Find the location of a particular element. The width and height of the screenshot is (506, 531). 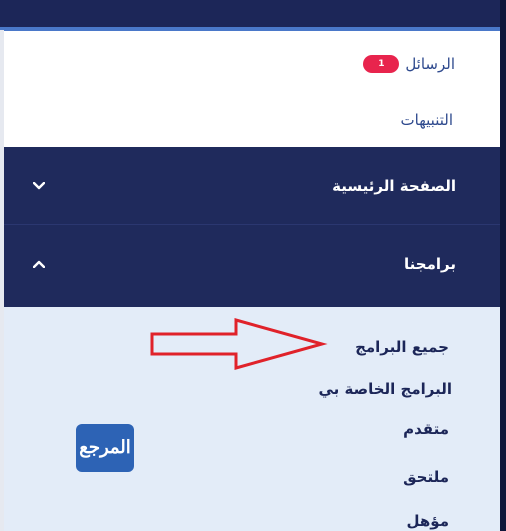

watermark-logo: المرجع is located at coordinates (105, 448).